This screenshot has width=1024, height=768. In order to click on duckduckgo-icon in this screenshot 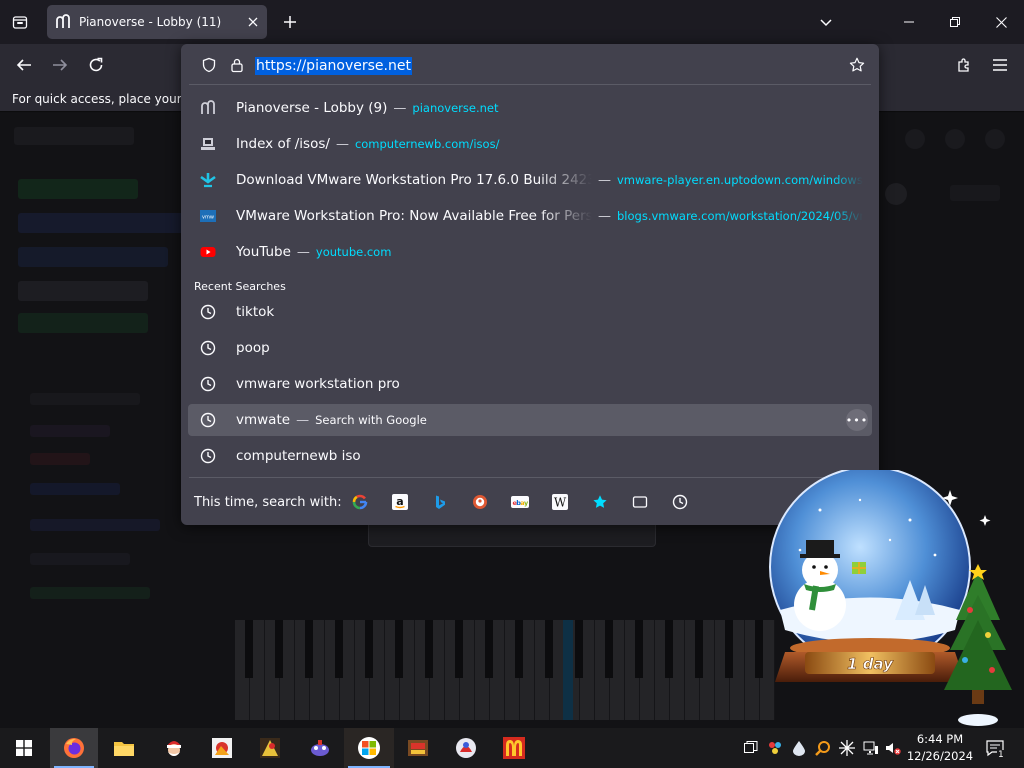, I will do `click(480, 502)`.